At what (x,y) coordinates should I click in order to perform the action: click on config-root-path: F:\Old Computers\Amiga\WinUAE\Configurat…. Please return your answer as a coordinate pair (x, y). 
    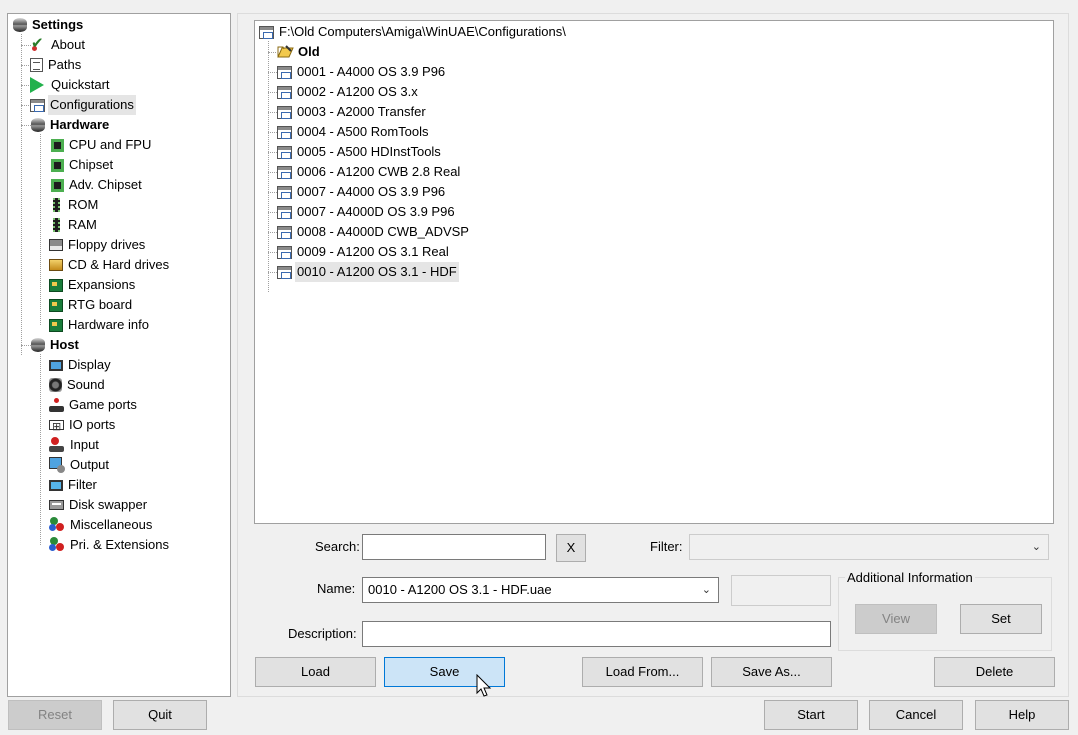
    Looking at the image, I should click on (413, 32).